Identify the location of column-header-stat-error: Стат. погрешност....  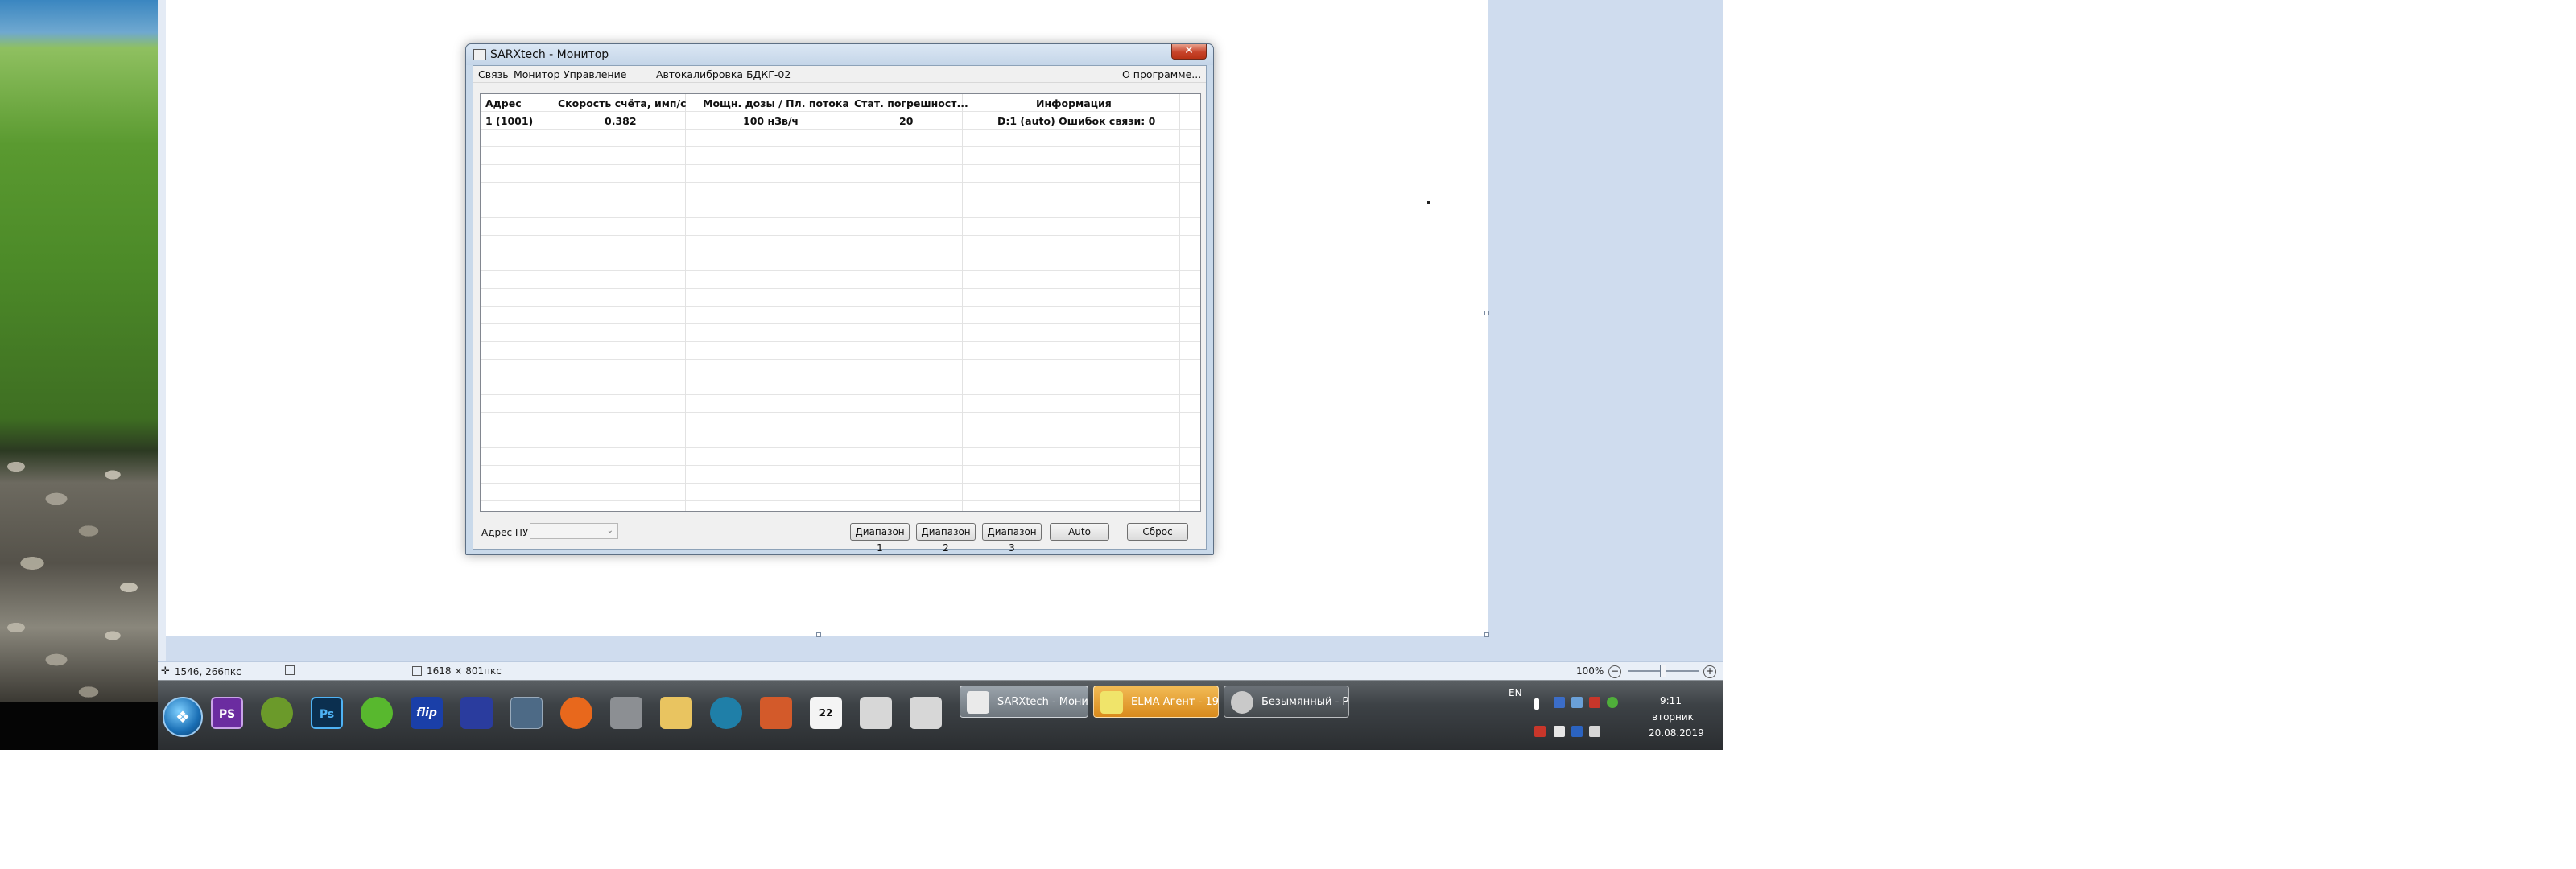
(911, 103).